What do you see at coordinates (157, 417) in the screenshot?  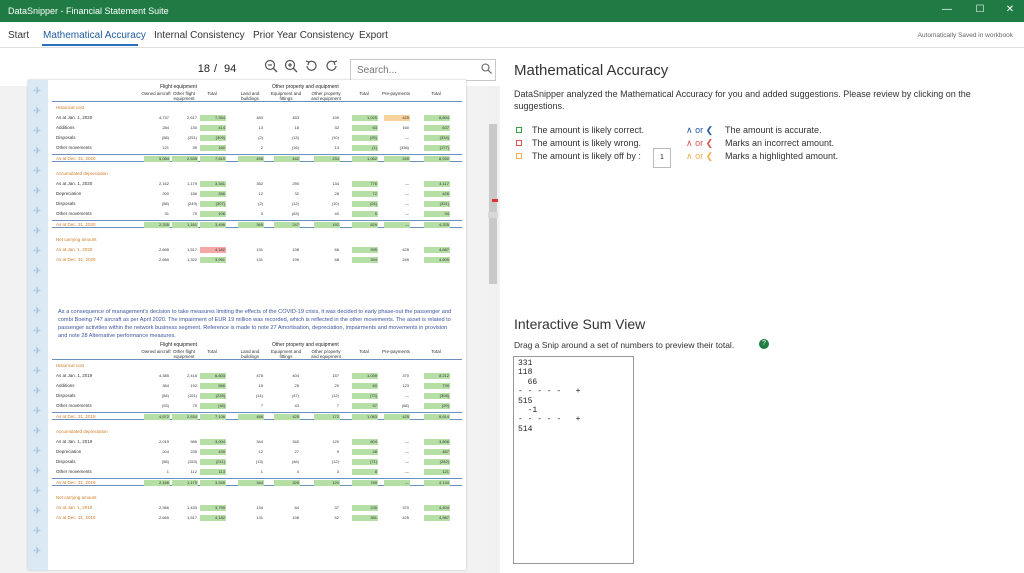 I see `table-cell: 4,572` at bounding box center [157, 417].